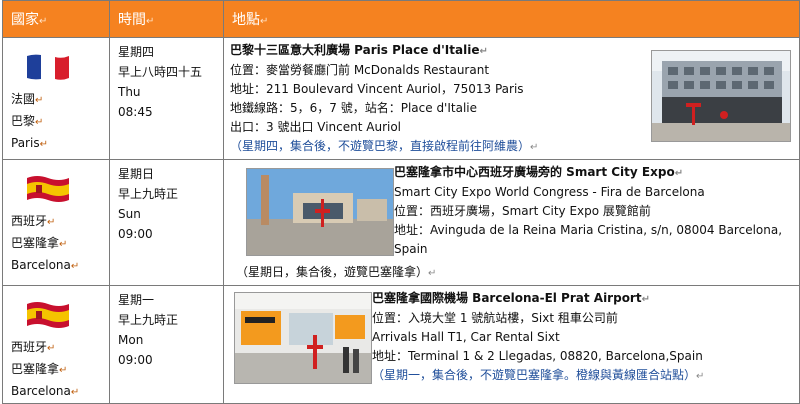 The image size is (800, 404). Describe the element at coordinates (136, 52) in the screenshot. I see `weekday: 星期四` at that location.